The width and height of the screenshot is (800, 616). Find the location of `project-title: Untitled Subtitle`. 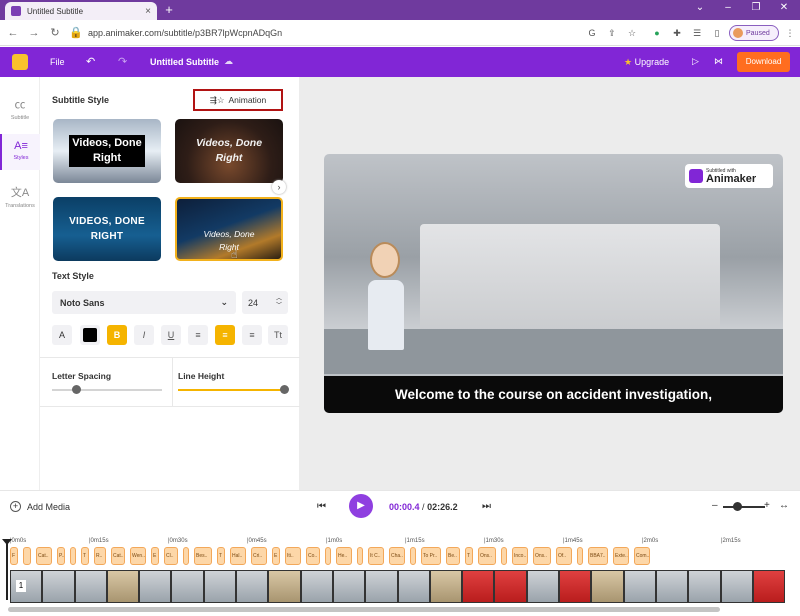

project-title: Untitled Subtitle is located at coordinates (184, 62).